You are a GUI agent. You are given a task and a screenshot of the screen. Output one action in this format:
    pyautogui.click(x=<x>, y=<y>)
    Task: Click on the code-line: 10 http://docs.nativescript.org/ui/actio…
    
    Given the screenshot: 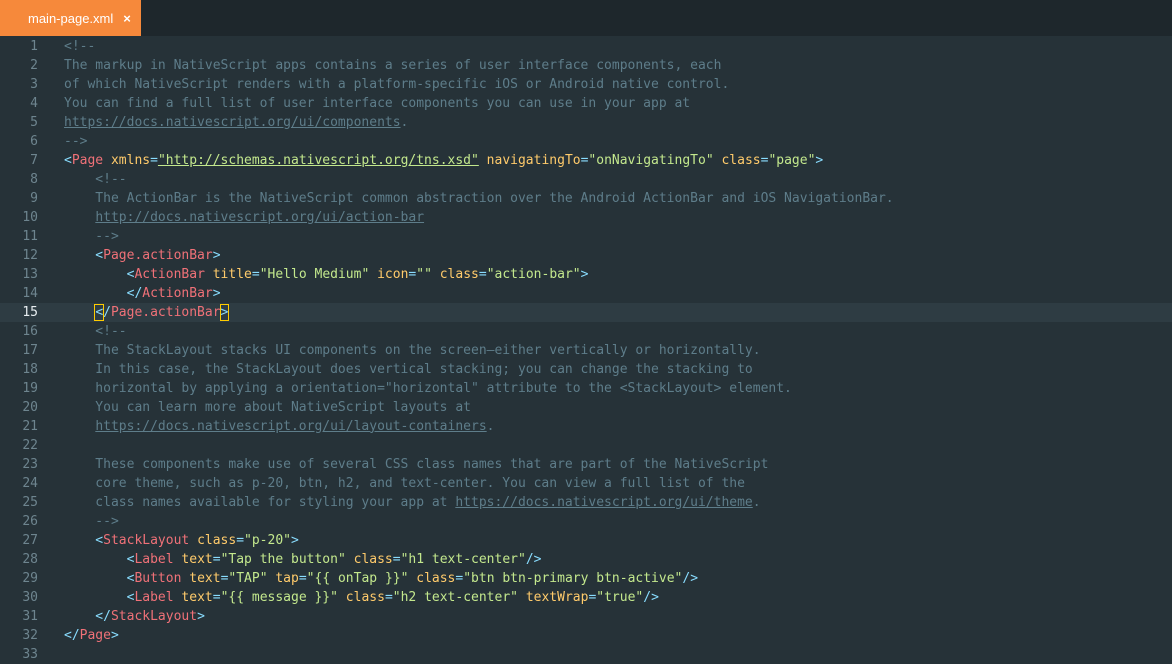 What is the action you would take?
    pyautogui.click(x=586, y=217)
    